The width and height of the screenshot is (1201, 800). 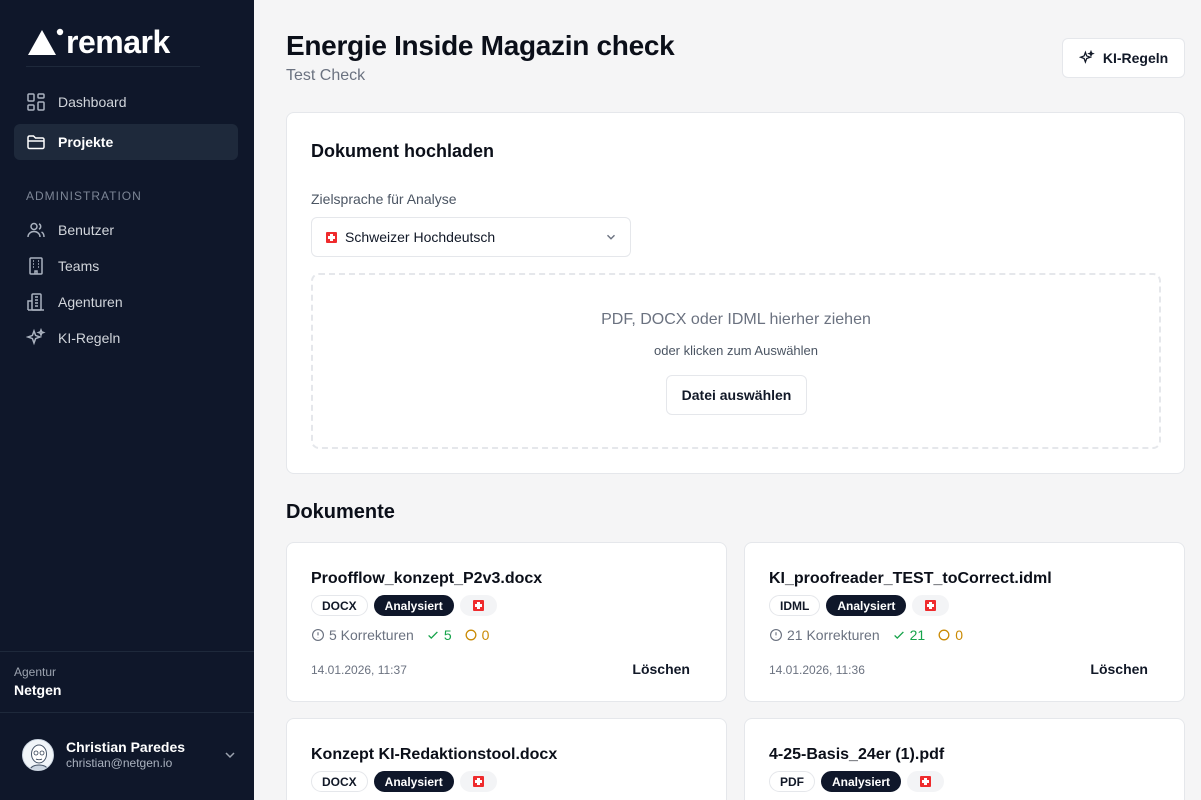 I want to click on user-email: christian@netgen.io, so click(x=119, y=763).